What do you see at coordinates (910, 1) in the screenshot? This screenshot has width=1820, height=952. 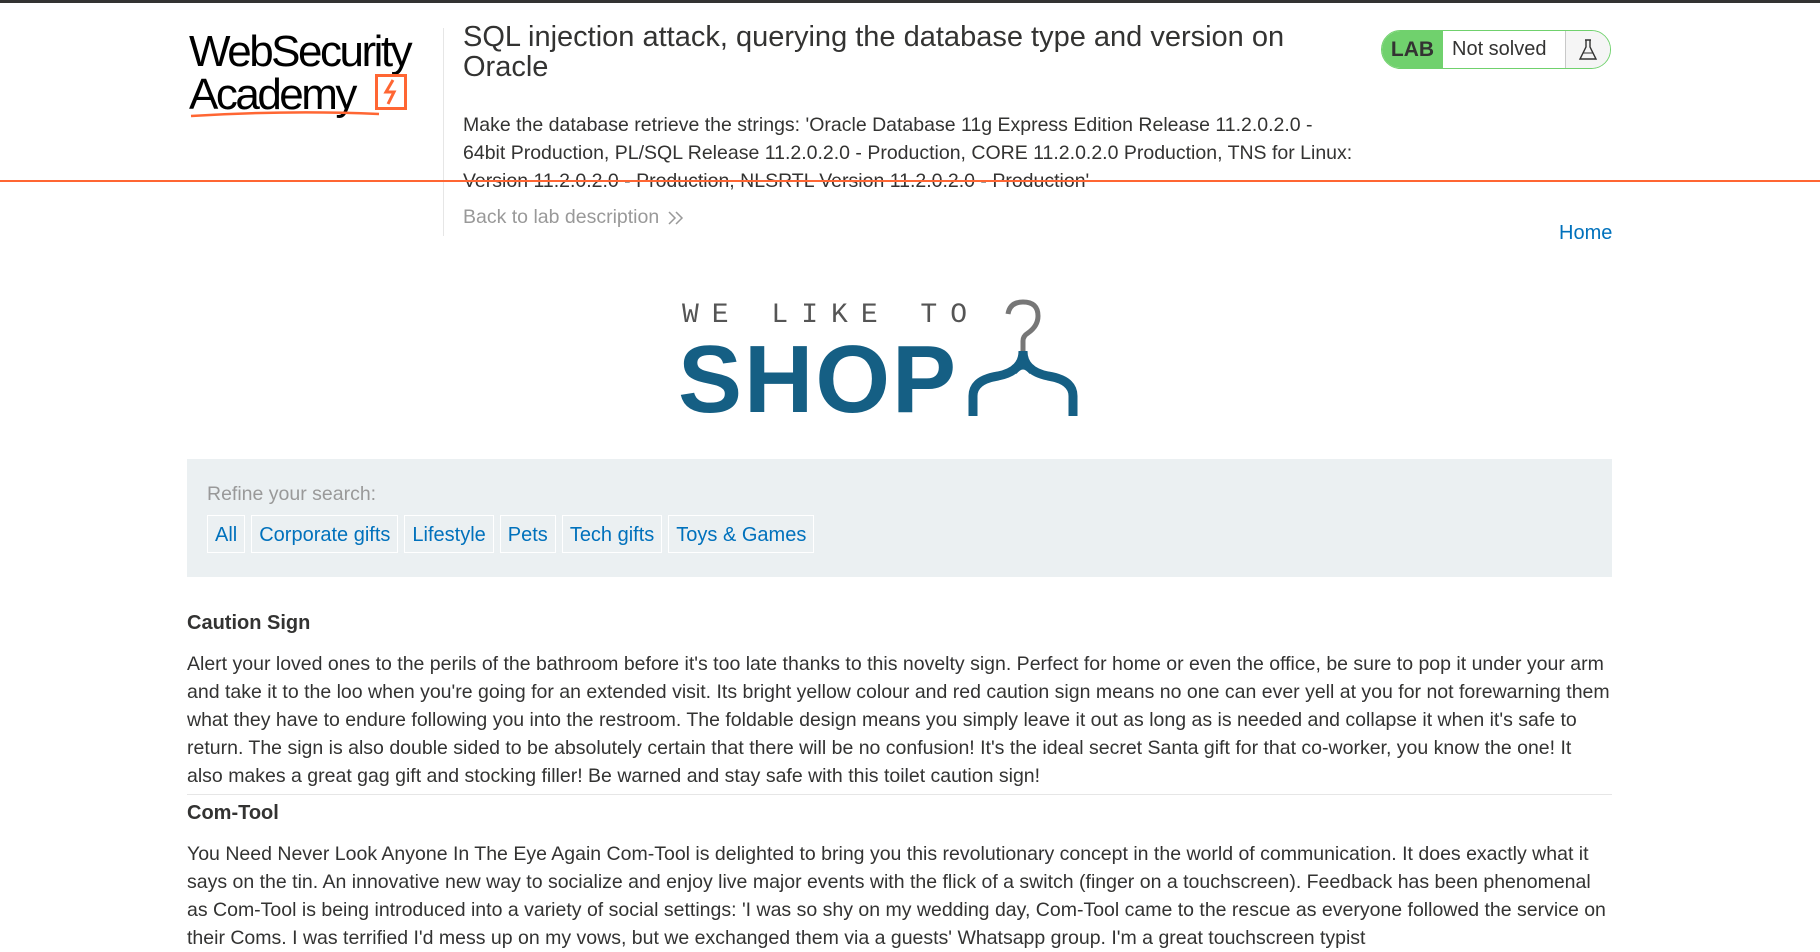 I see `top-border` at bounding box center [910, 1].